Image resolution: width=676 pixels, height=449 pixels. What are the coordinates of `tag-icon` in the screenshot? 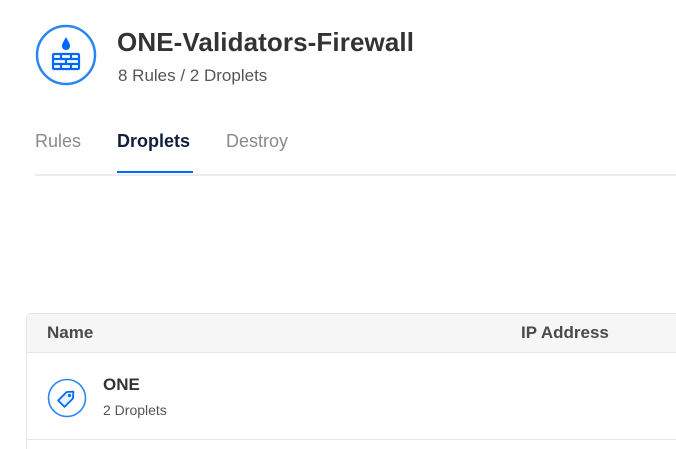 It's located at (67, 398).